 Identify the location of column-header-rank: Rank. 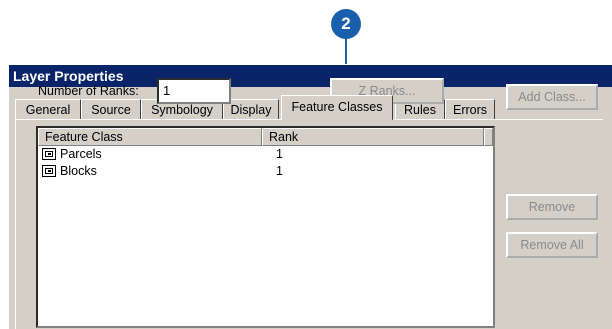
(373, 137).